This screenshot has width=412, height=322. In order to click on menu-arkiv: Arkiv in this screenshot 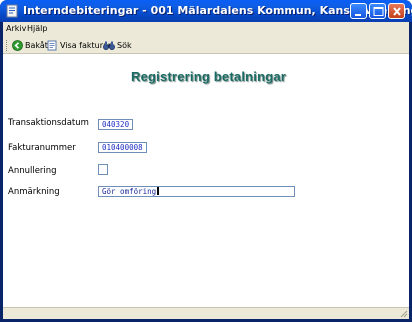, I will do `click(16, 28)`.